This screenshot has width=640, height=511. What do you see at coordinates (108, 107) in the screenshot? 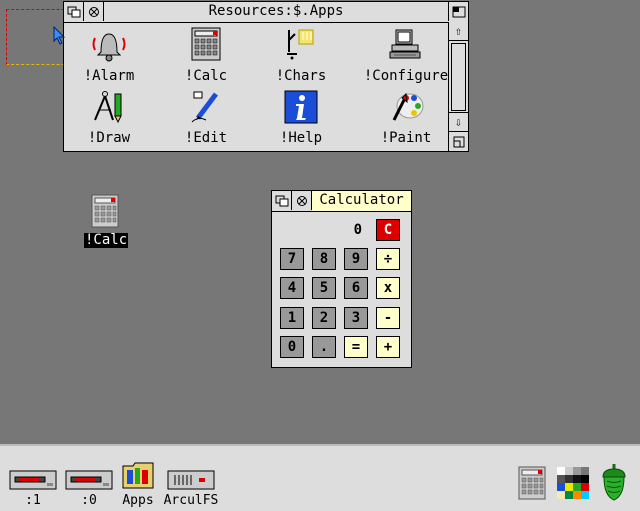
I see `draw-compass-icon` at bounding box center [108, 107].